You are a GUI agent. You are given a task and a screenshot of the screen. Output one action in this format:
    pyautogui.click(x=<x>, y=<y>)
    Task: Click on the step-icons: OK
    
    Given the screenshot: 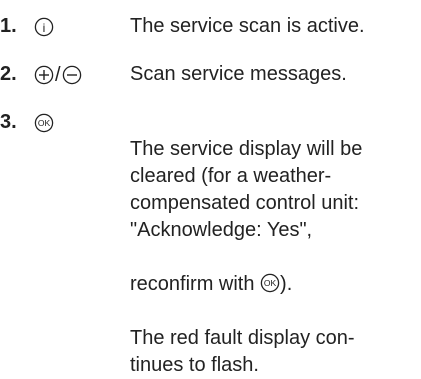 What is the action you would take?
    pyautogui.click(x=44, y=123)
    